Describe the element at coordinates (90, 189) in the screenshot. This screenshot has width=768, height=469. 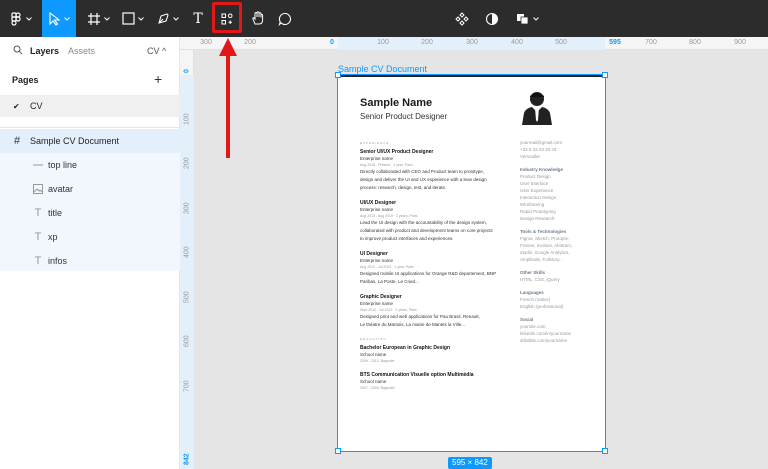
I see `layer-row: avatar` at that location.